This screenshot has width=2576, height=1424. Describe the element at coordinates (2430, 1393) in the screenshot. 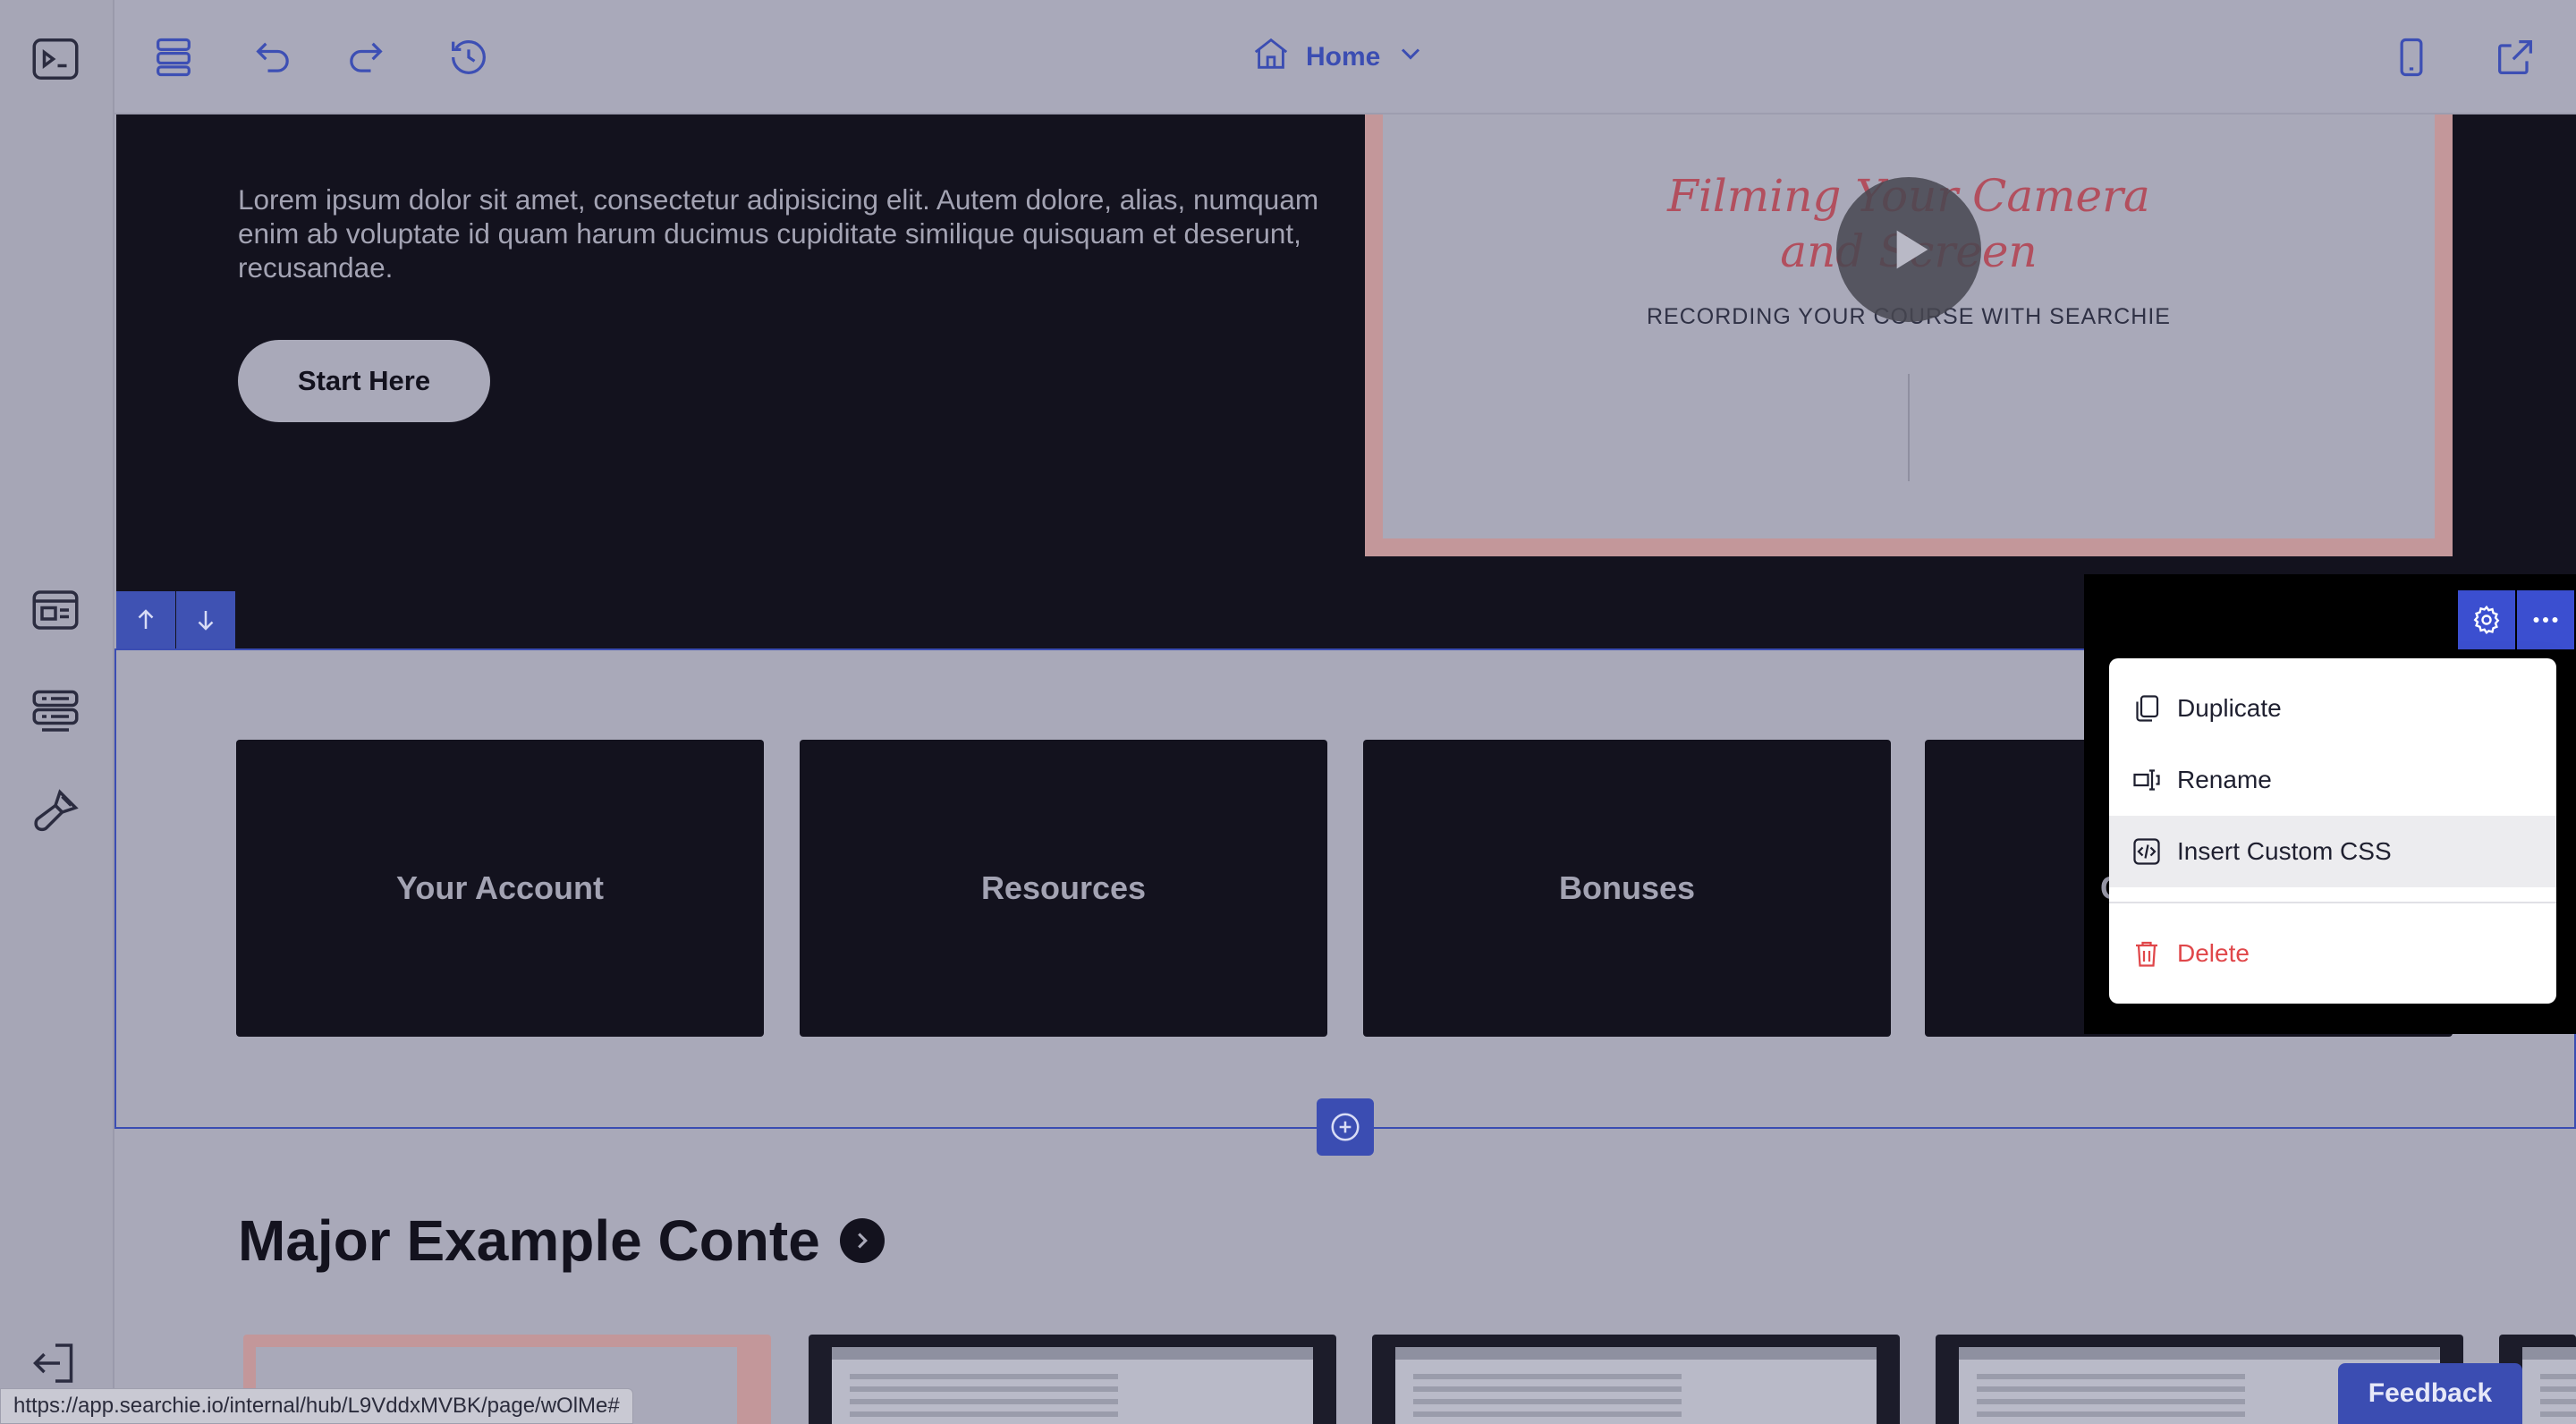

I see `feedback-button: Feedback` at that location.